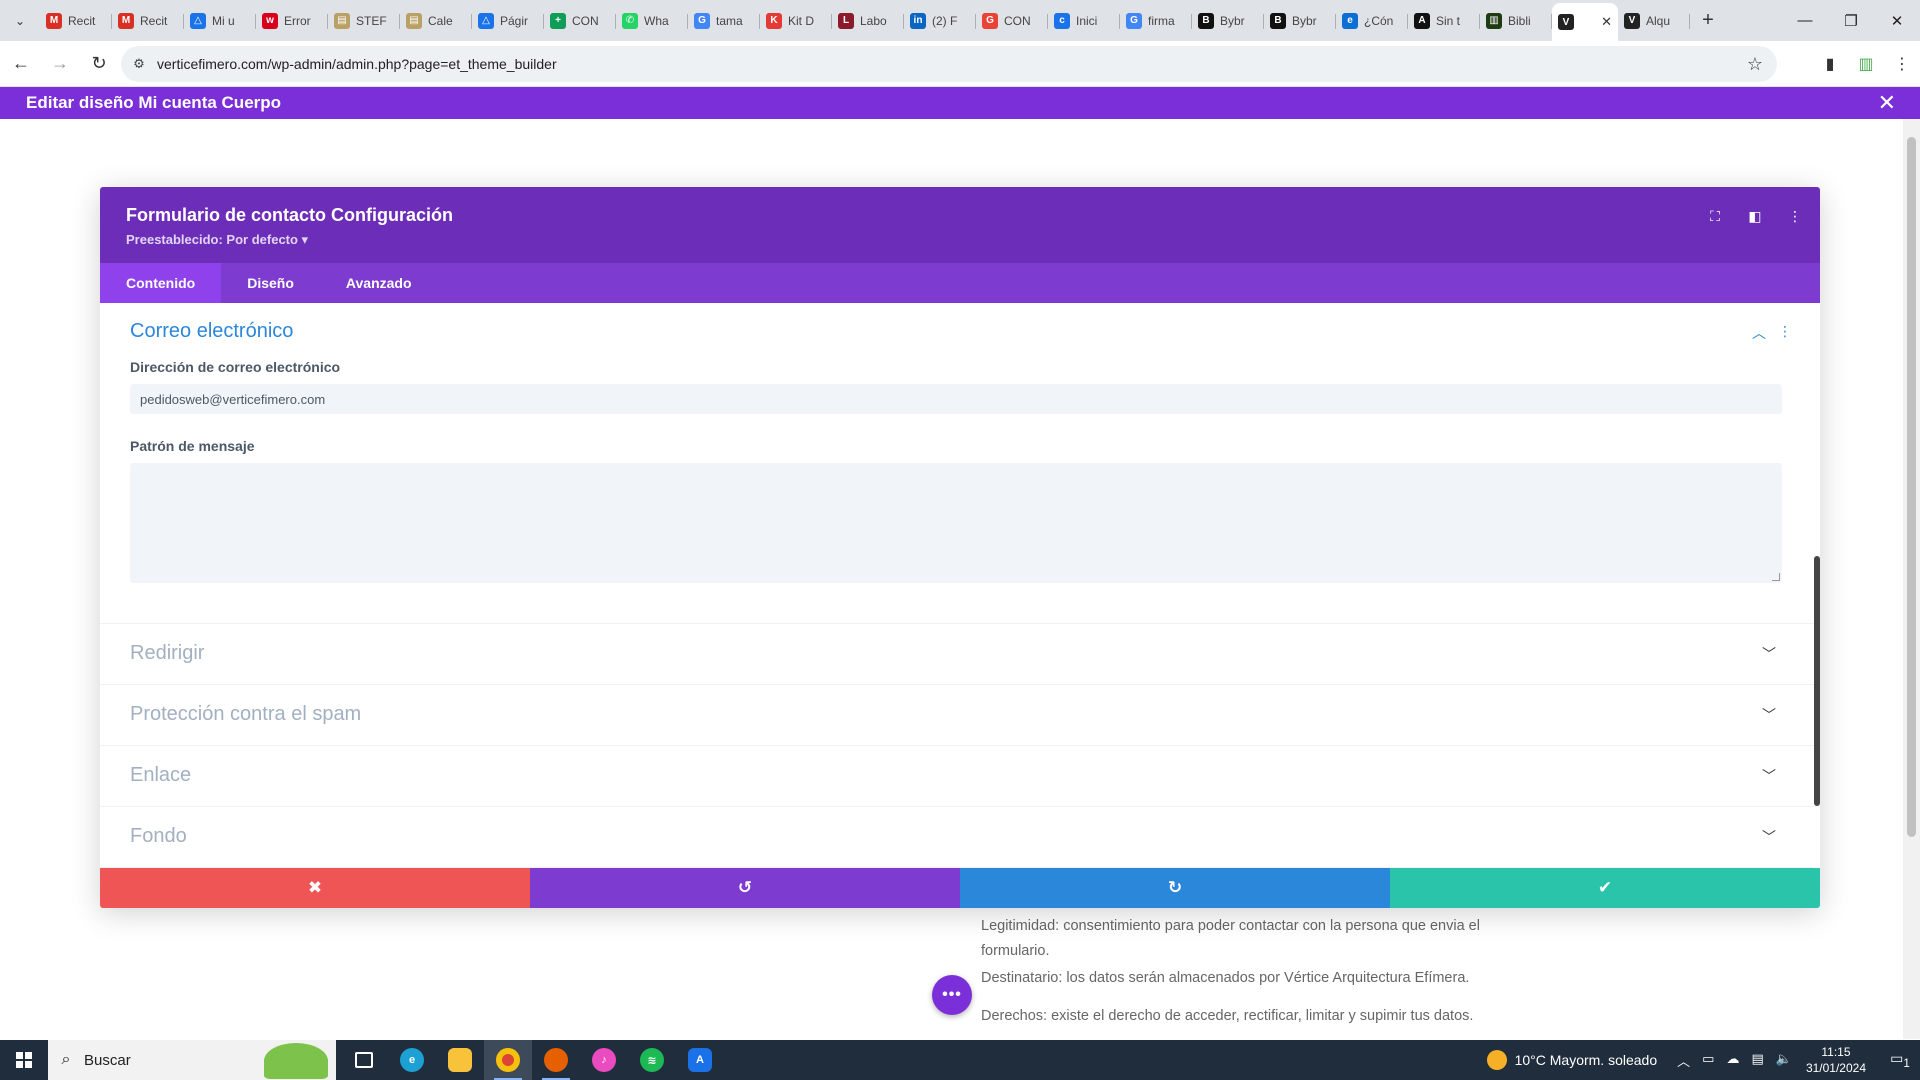  I want to click on toolbar-right-icons: ▮ ▥ ⋮, so click(1866, 64).